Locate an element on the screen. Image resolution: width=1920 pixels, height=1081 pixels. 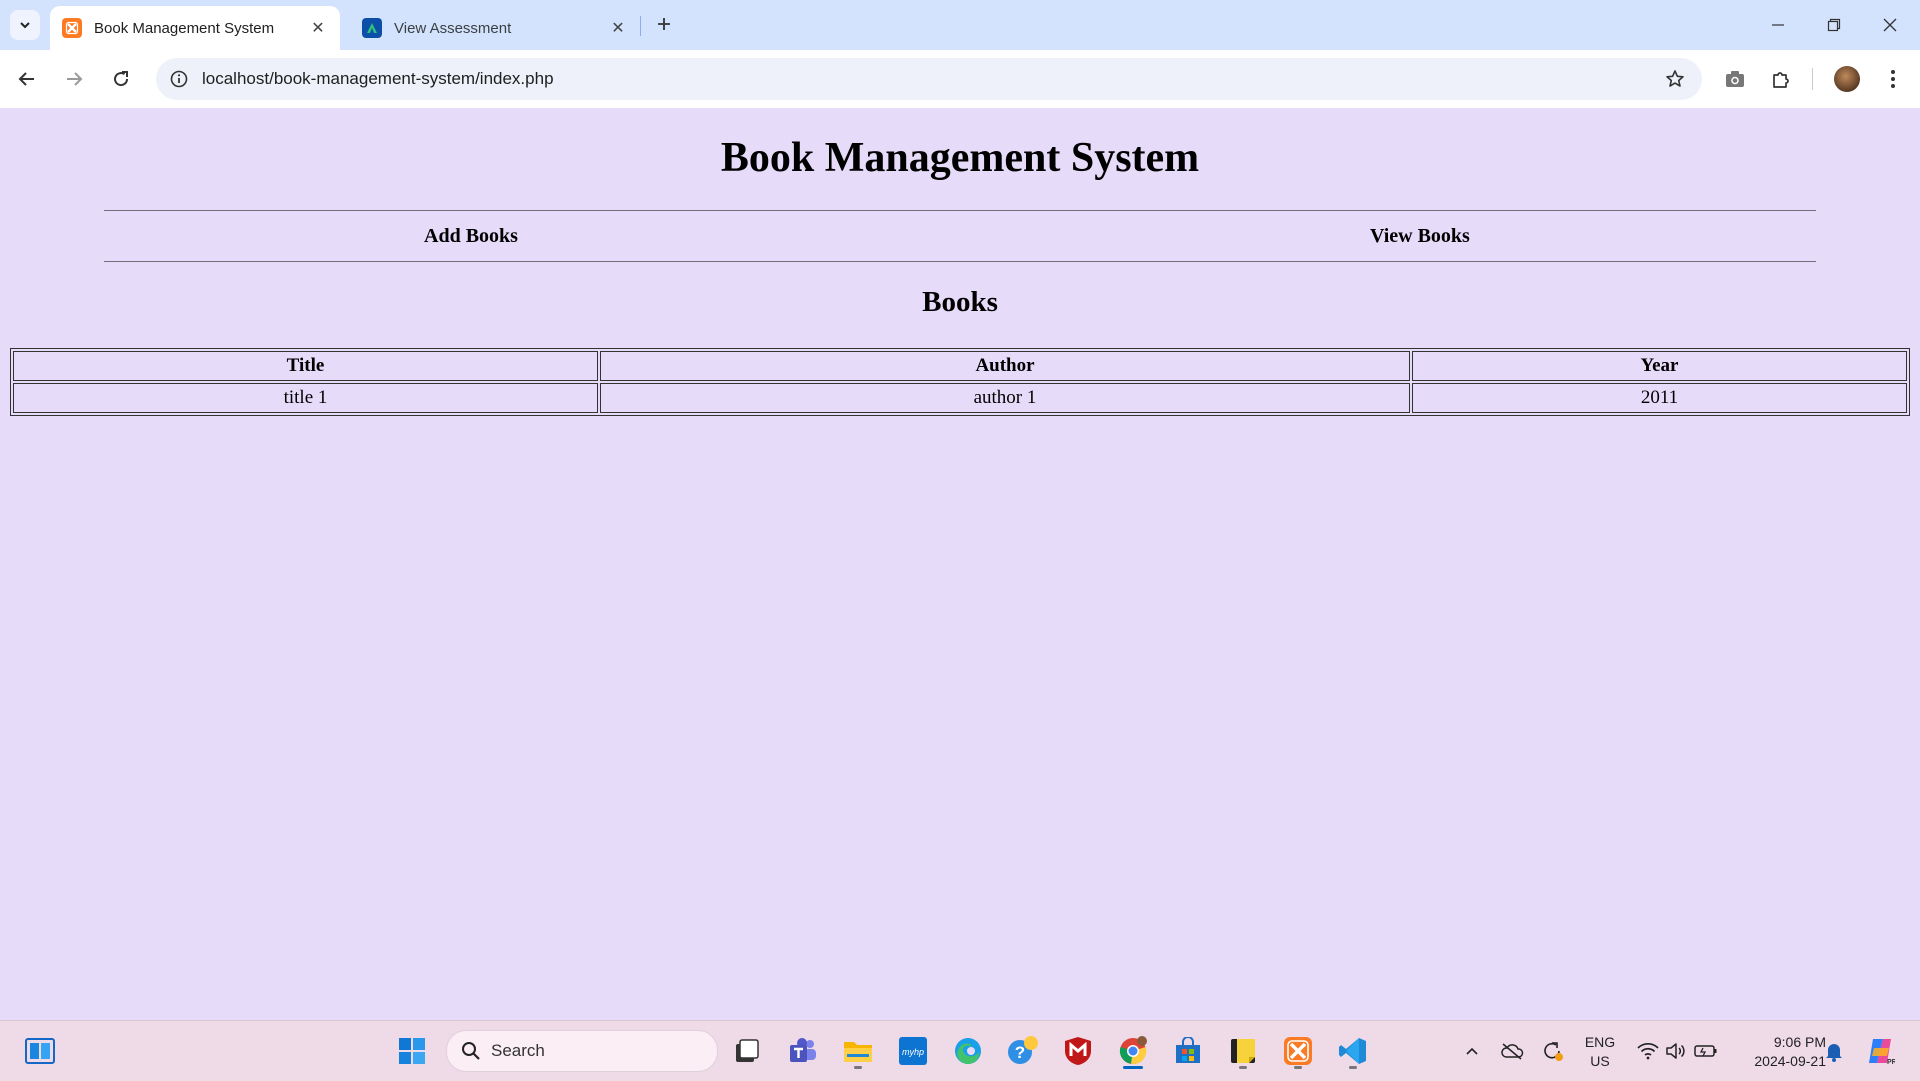
chrome-icon is located at coordinates (1133, 1051).